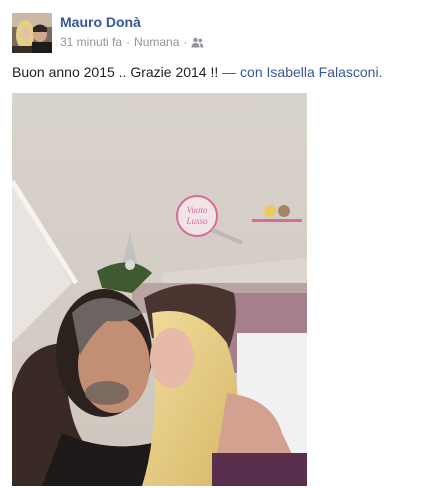 The image size is (422, 488). I want to click on friends-icon, so click(197, 42).